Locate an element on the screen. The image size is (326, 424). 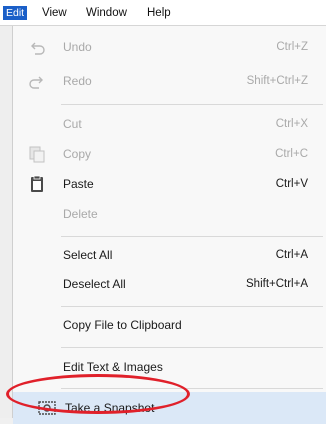
redo-icon is located at coordinates (36, 82).